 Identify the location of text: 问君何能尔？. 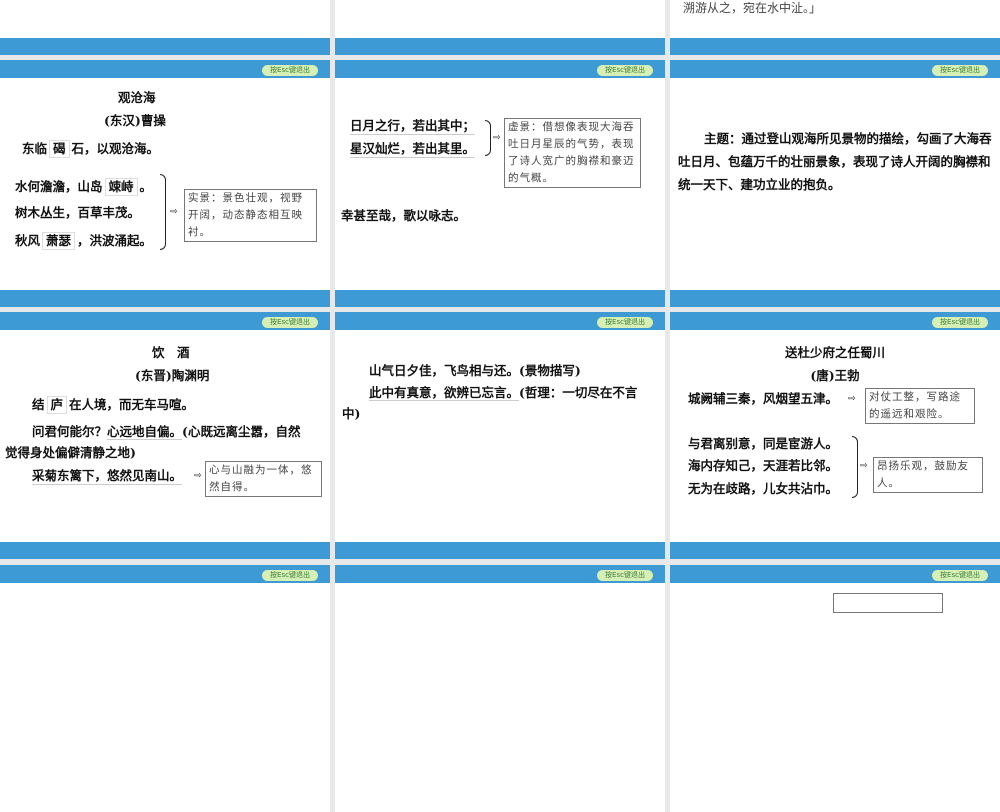
(70, 431).